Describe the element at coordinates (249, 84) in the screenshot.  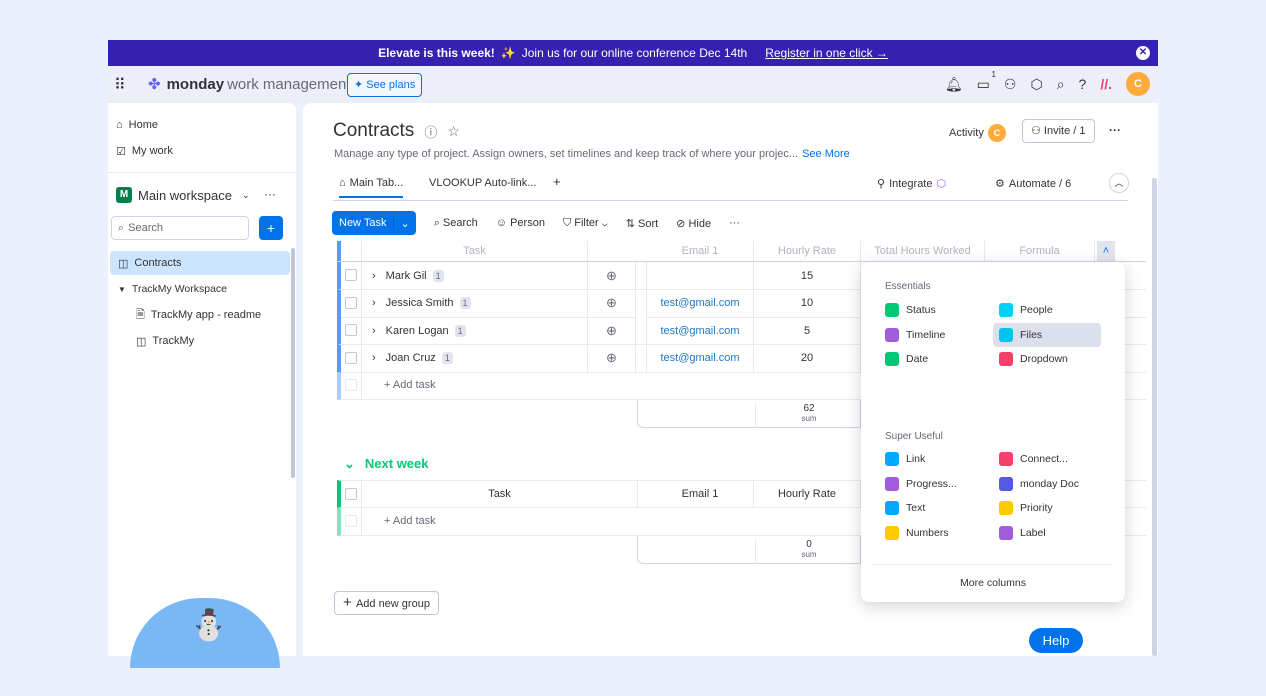
I see `logo: ✤ monday work management` at that location.